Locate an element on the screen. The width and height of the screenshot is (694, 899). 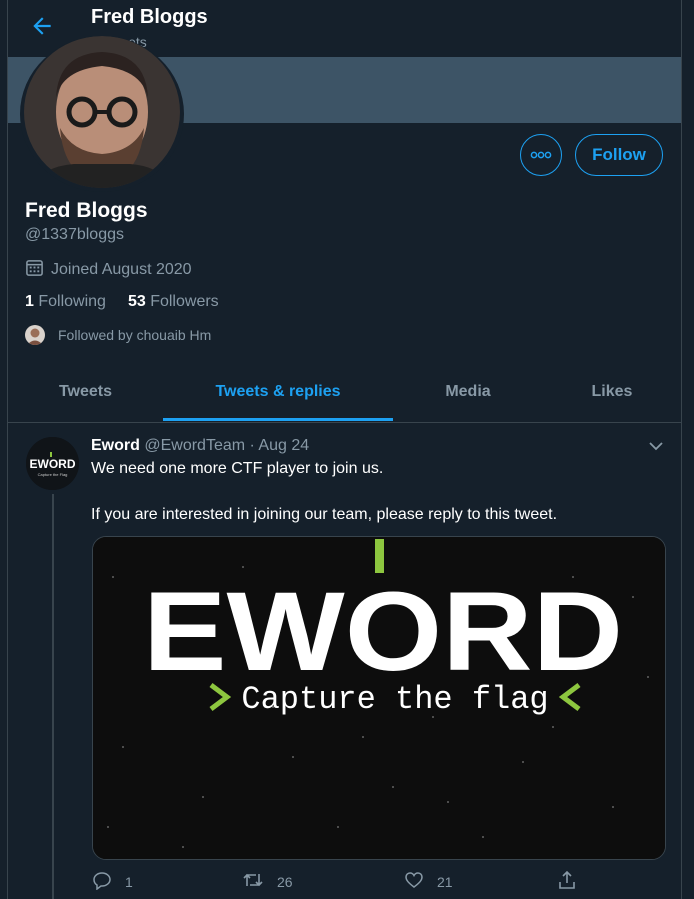
retweet-button: 26 is located at coordinates (267, 881).